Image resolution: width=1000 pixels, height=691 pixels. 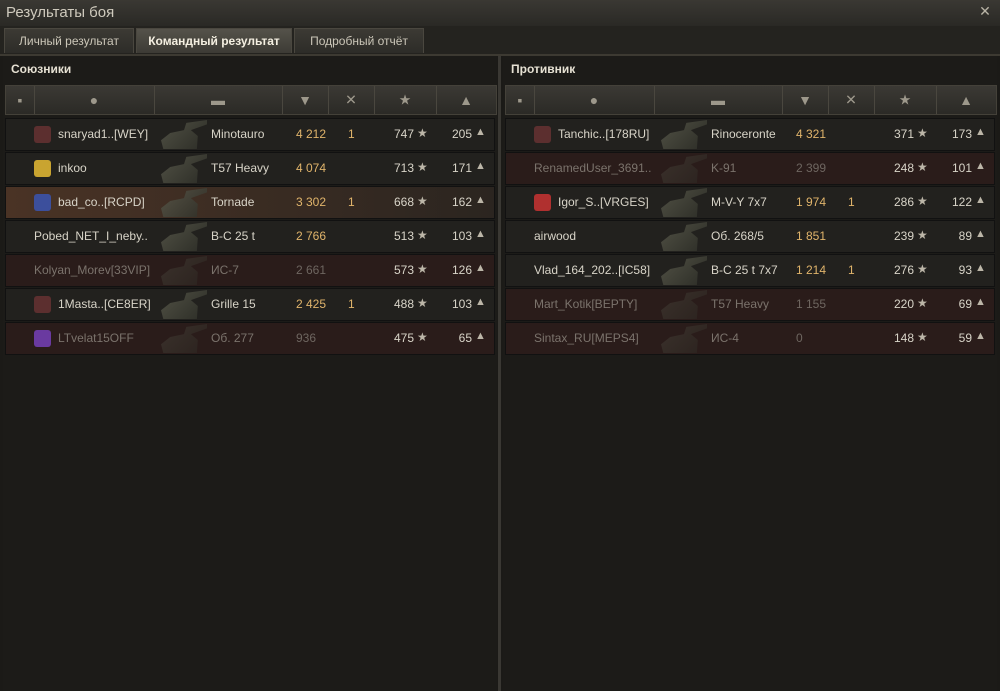 I want to click on xp-value: 488, so click(x=403, y=304).